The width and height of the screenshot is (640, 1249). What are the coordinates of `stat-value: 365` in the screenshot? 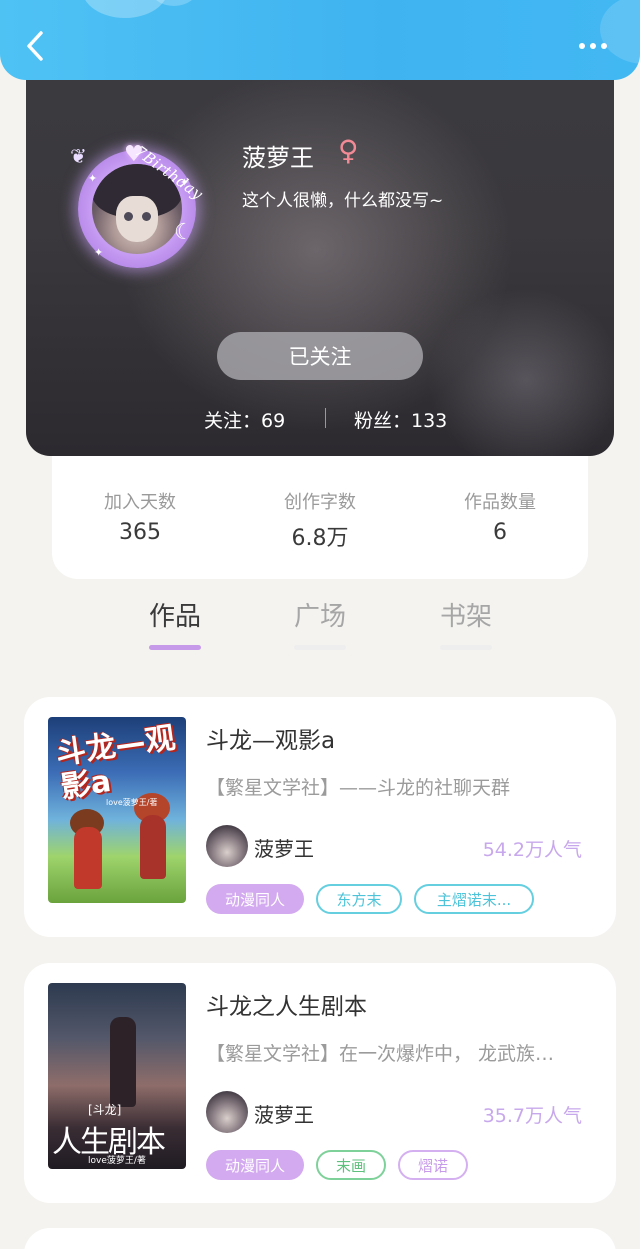 It's located at (140, 532).